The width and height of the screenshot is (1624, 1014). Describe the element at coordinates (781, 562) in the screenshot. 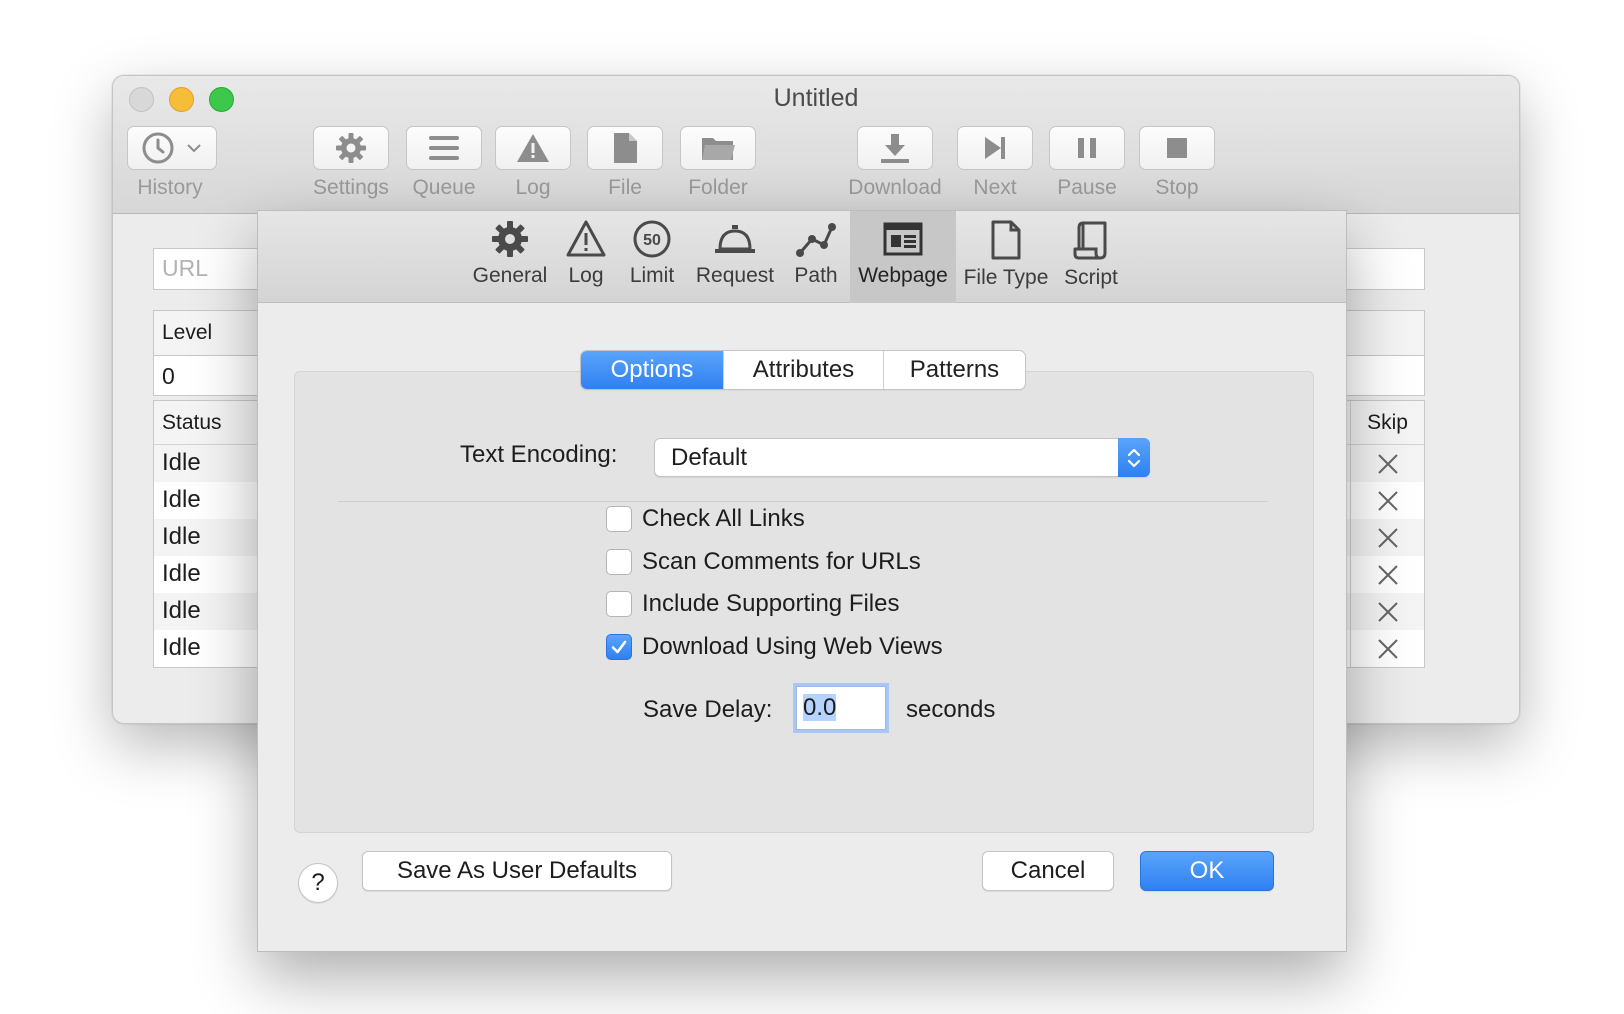

I see `scan-comments-label: Scan Comments for URLs` at that location.